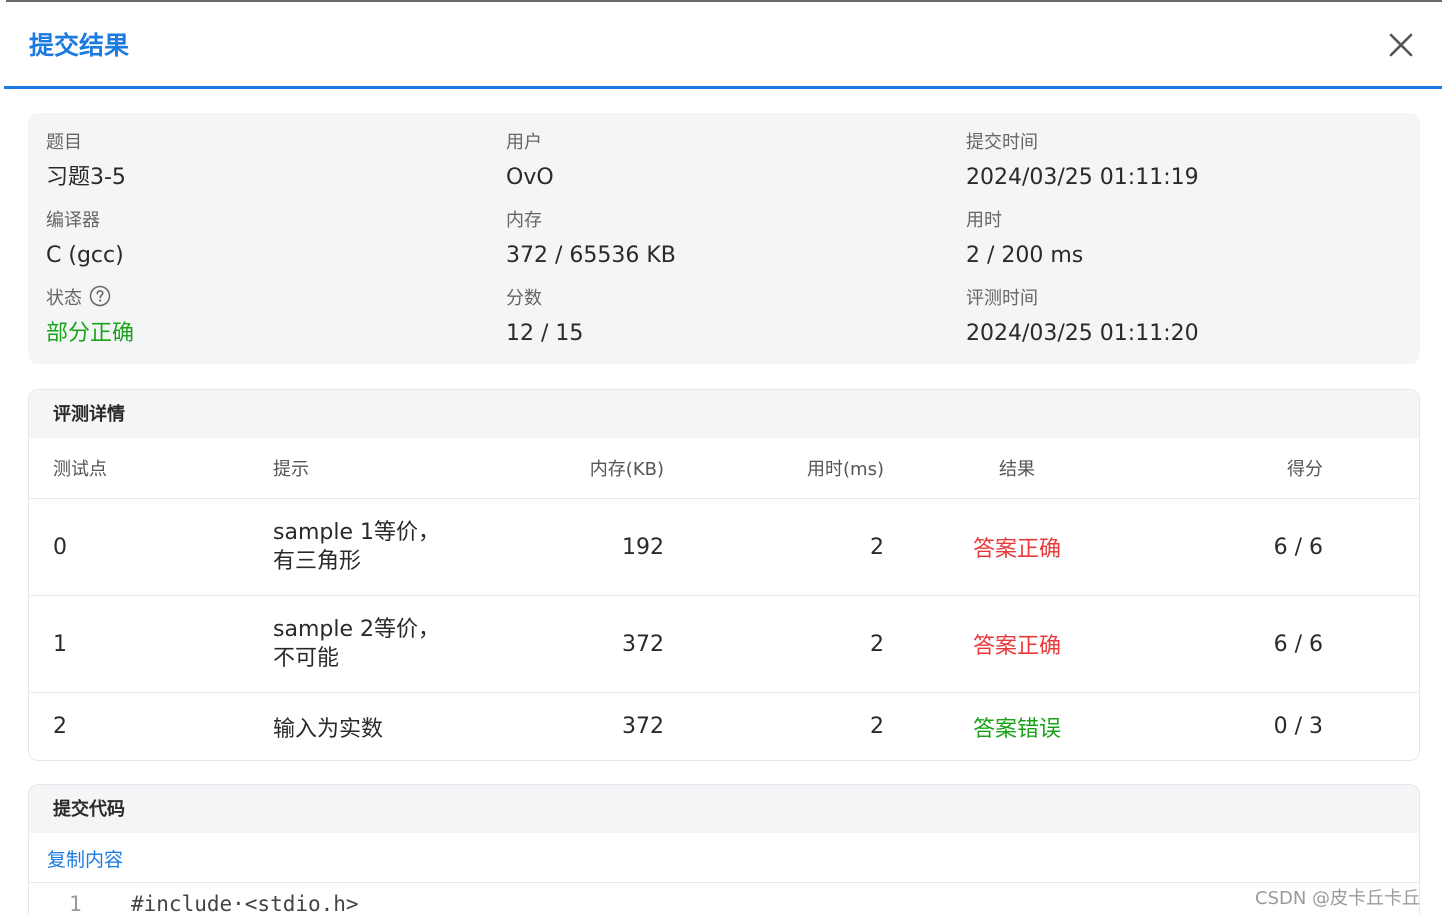 The image size is (1442, 915). Describe the element at coordinates (1017, 469) in the screenshot. I see `header-result: 结果` at that location.